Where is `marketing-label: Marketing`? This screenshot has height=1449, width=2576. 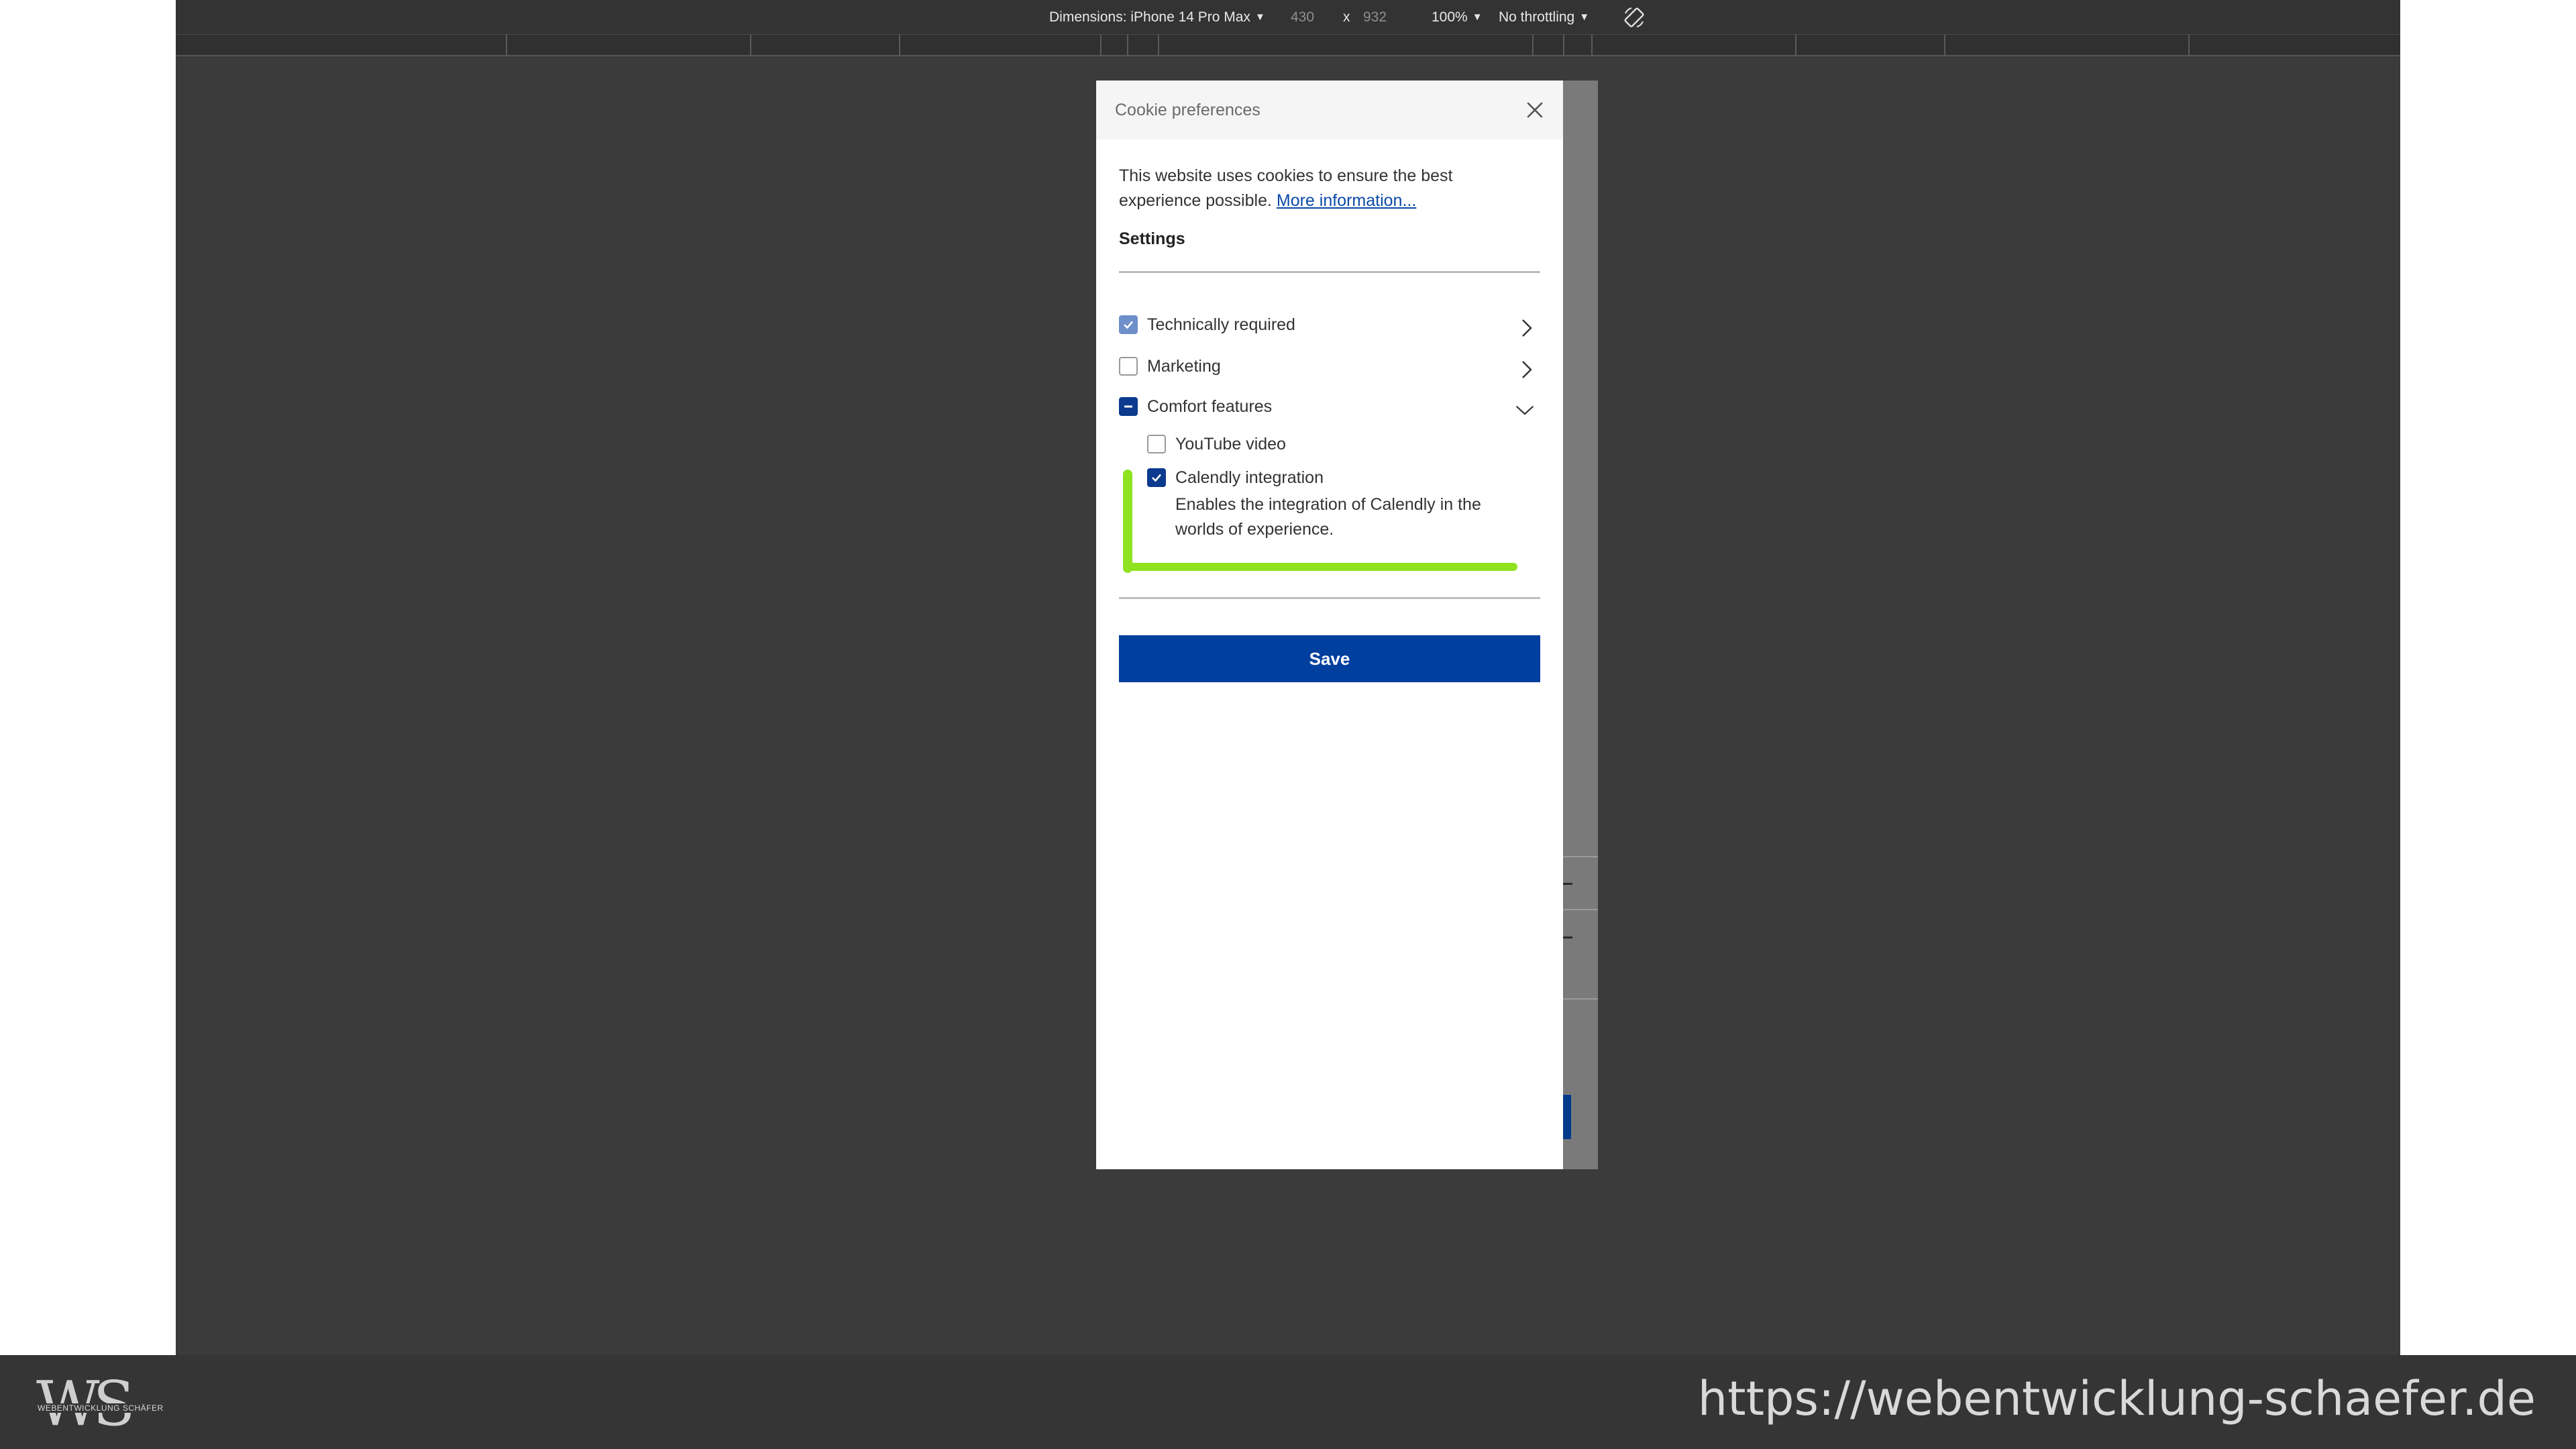 marketing-label: Marketing is located at coordinates (1184, 366).